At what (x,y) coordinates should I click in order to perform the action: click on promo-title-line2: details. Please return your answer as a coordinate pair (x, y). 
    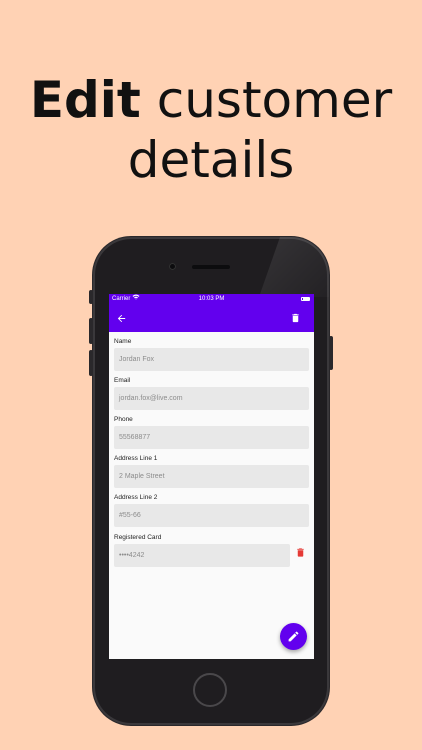
    Looking at the image, I should click on (211, 160).